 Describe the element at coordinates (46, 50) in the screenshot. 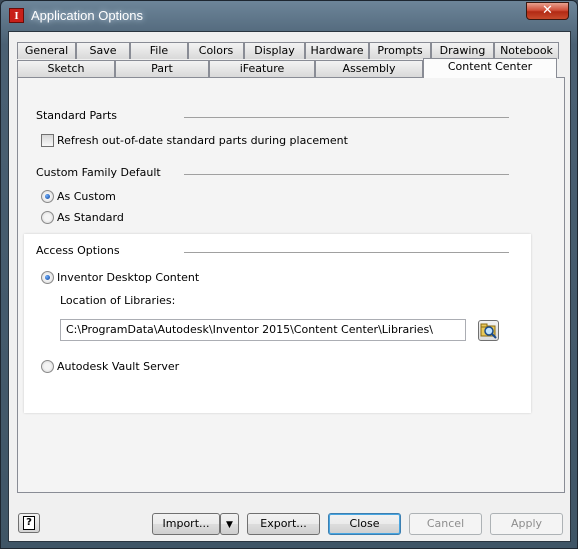

I see `tab-general: General` at that location.